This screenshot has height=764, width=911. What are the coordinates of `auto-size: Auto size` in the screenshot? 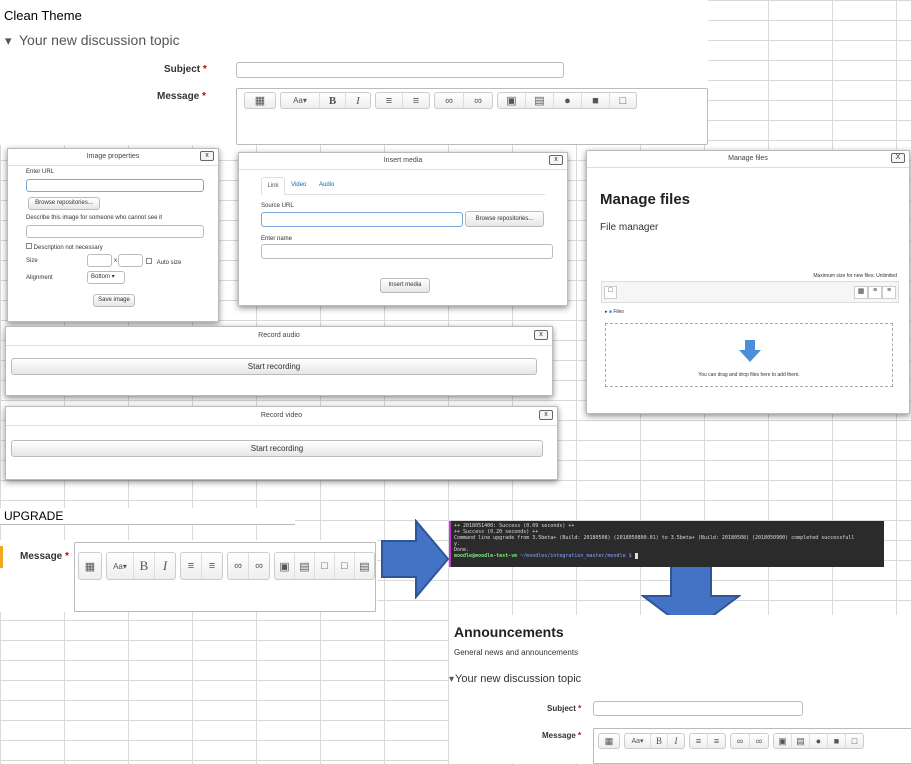 It's located at (163, 262).